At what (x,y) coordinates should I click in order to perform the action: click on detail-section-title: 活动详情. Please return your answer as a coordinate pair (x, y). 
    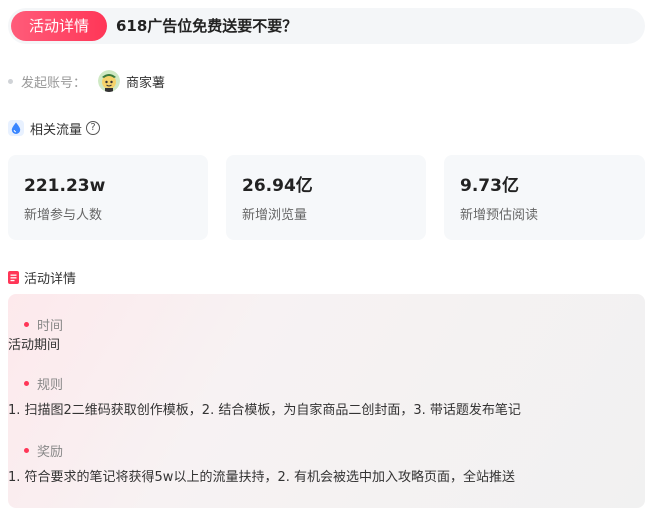
    Looking at the image, I should click on (42, 277).